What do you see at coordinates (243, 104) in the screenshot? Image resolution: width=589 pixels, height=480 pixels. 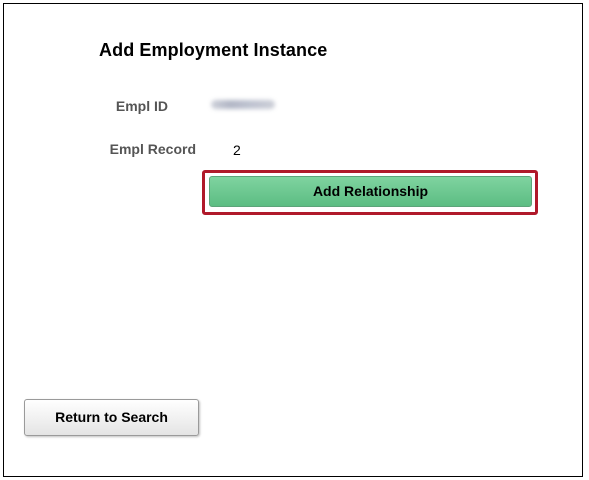 I see `empl-id-value-redacted` at bounding box center [243, 104].